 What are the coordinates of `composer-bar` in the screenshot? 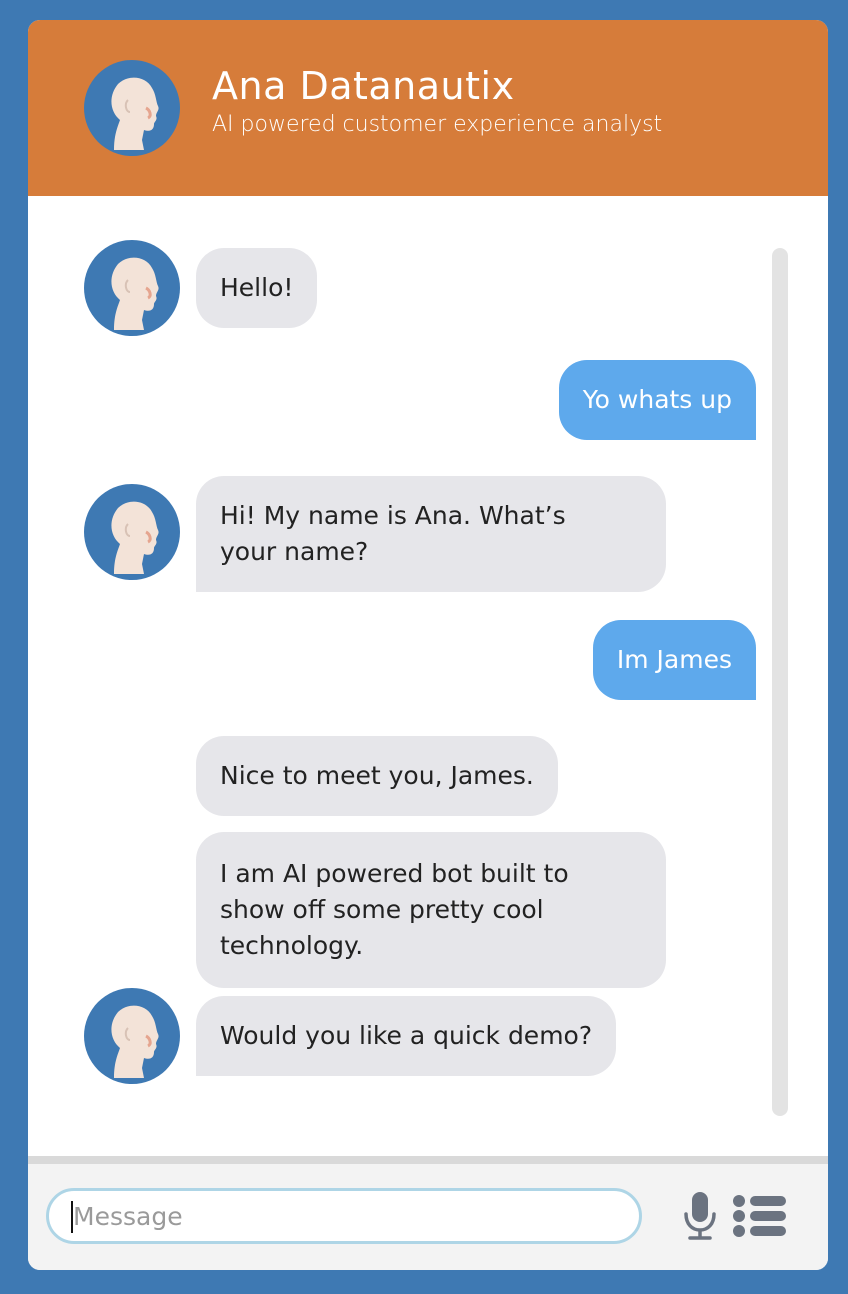 It's located at (428, 1213).